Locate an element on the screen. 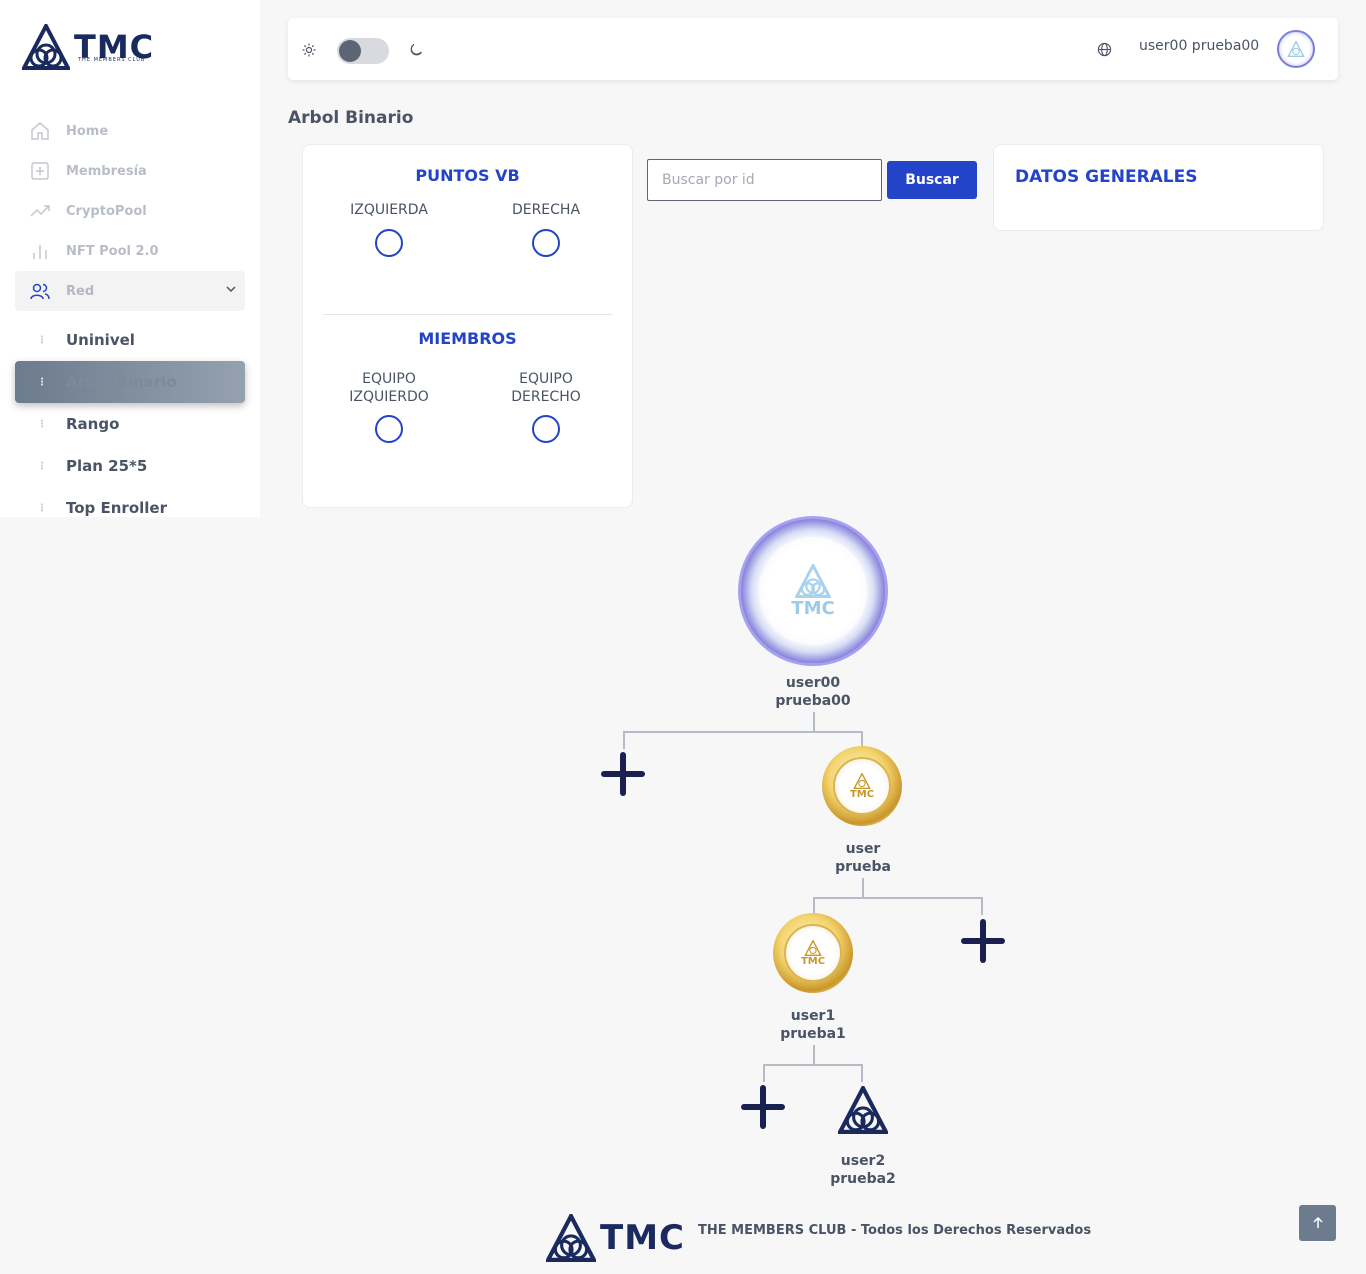  globe-icon is located at coordinates (1104, 51).